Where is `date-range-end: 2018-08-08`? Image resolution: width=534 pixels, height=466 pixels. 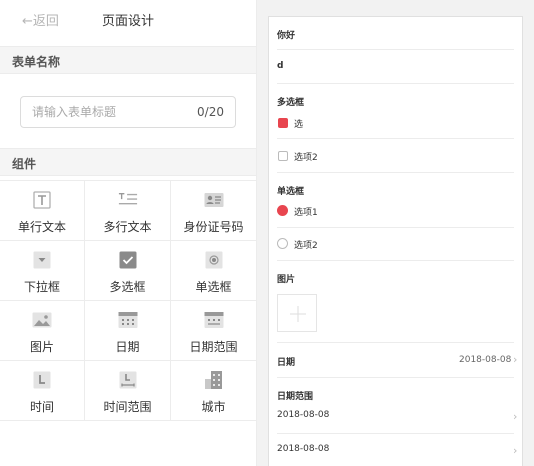 date-range-end: 2018-08-08 is located at coordinates (303, 449).